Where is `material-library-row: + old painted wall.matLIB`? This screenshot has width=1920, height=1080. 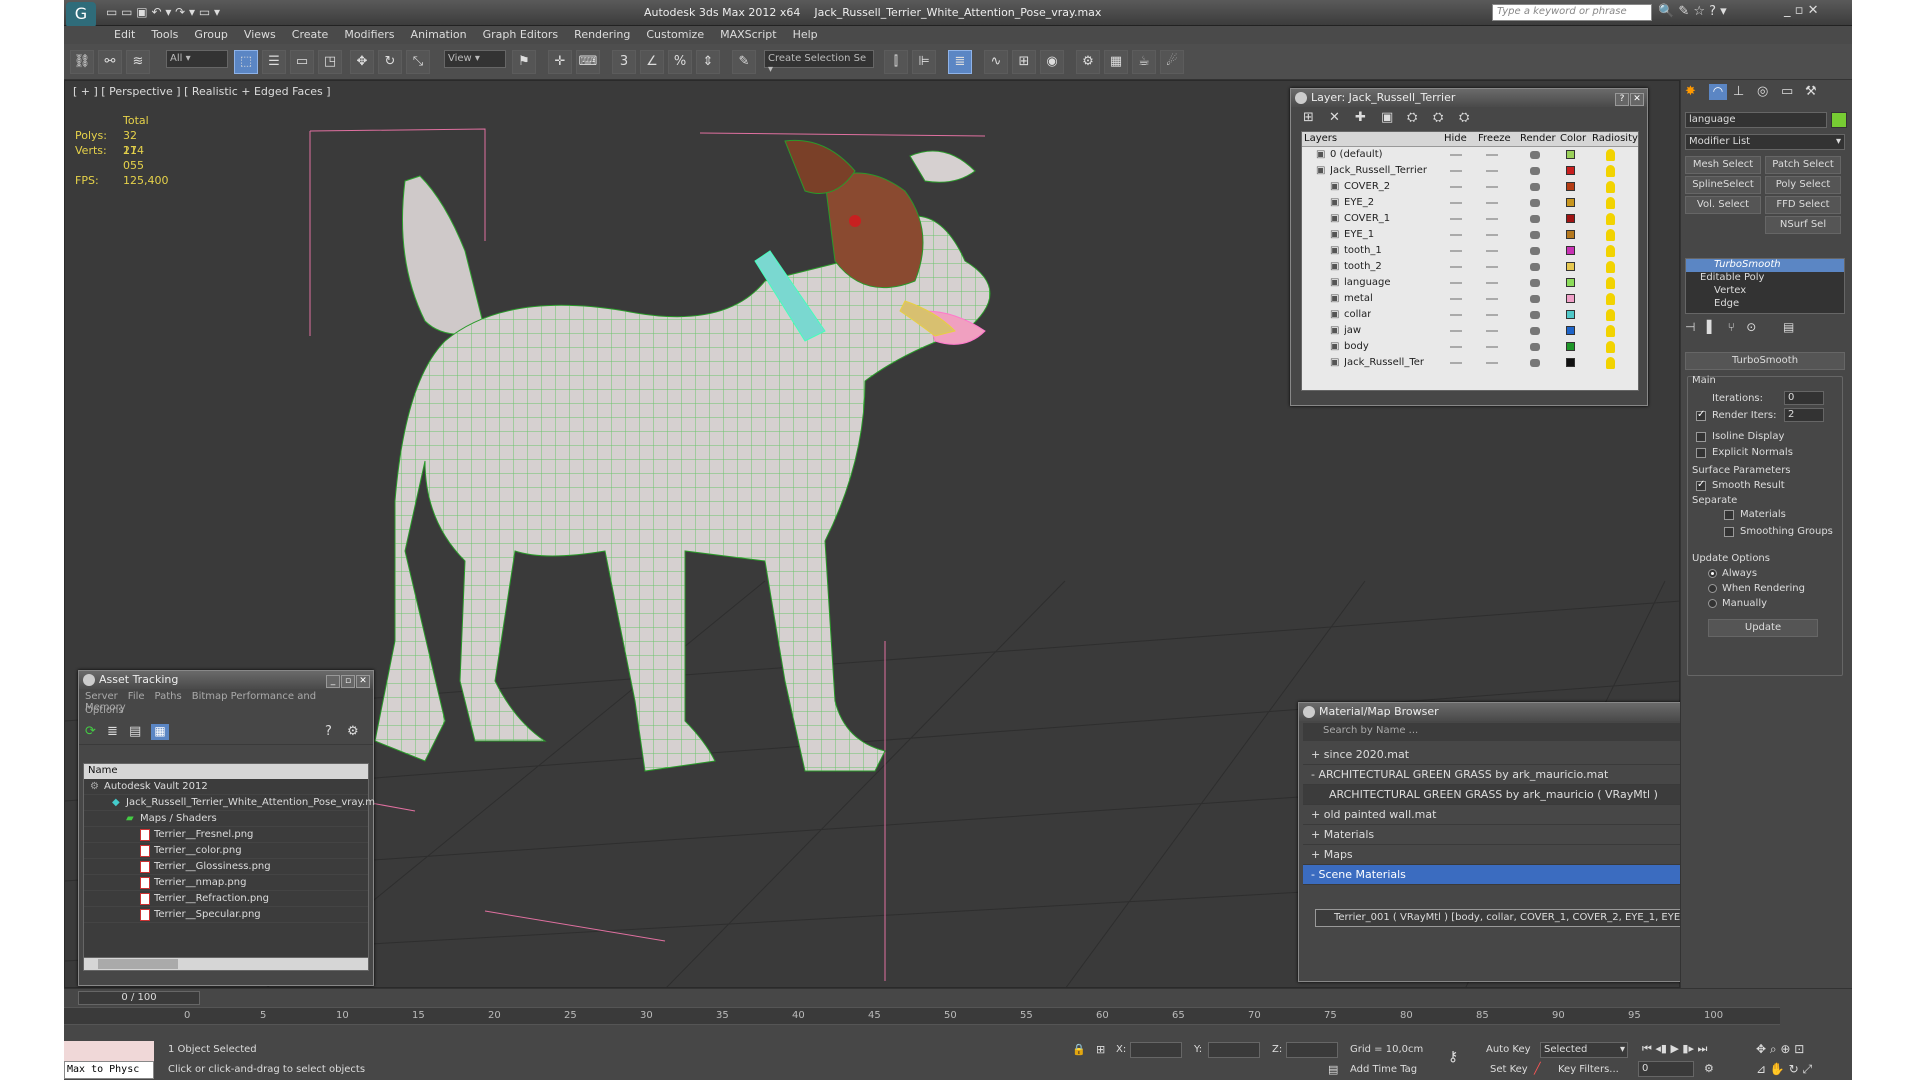 material-library-row: + old painted wall.matLIB is located at coordinates (1520, 815).